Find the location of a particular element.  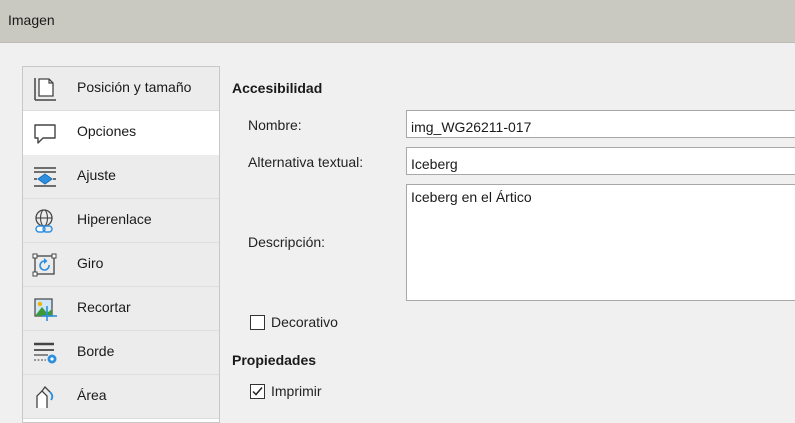

sidebar-item-ajuste: Ajuste is located at coordinates (121, 177).